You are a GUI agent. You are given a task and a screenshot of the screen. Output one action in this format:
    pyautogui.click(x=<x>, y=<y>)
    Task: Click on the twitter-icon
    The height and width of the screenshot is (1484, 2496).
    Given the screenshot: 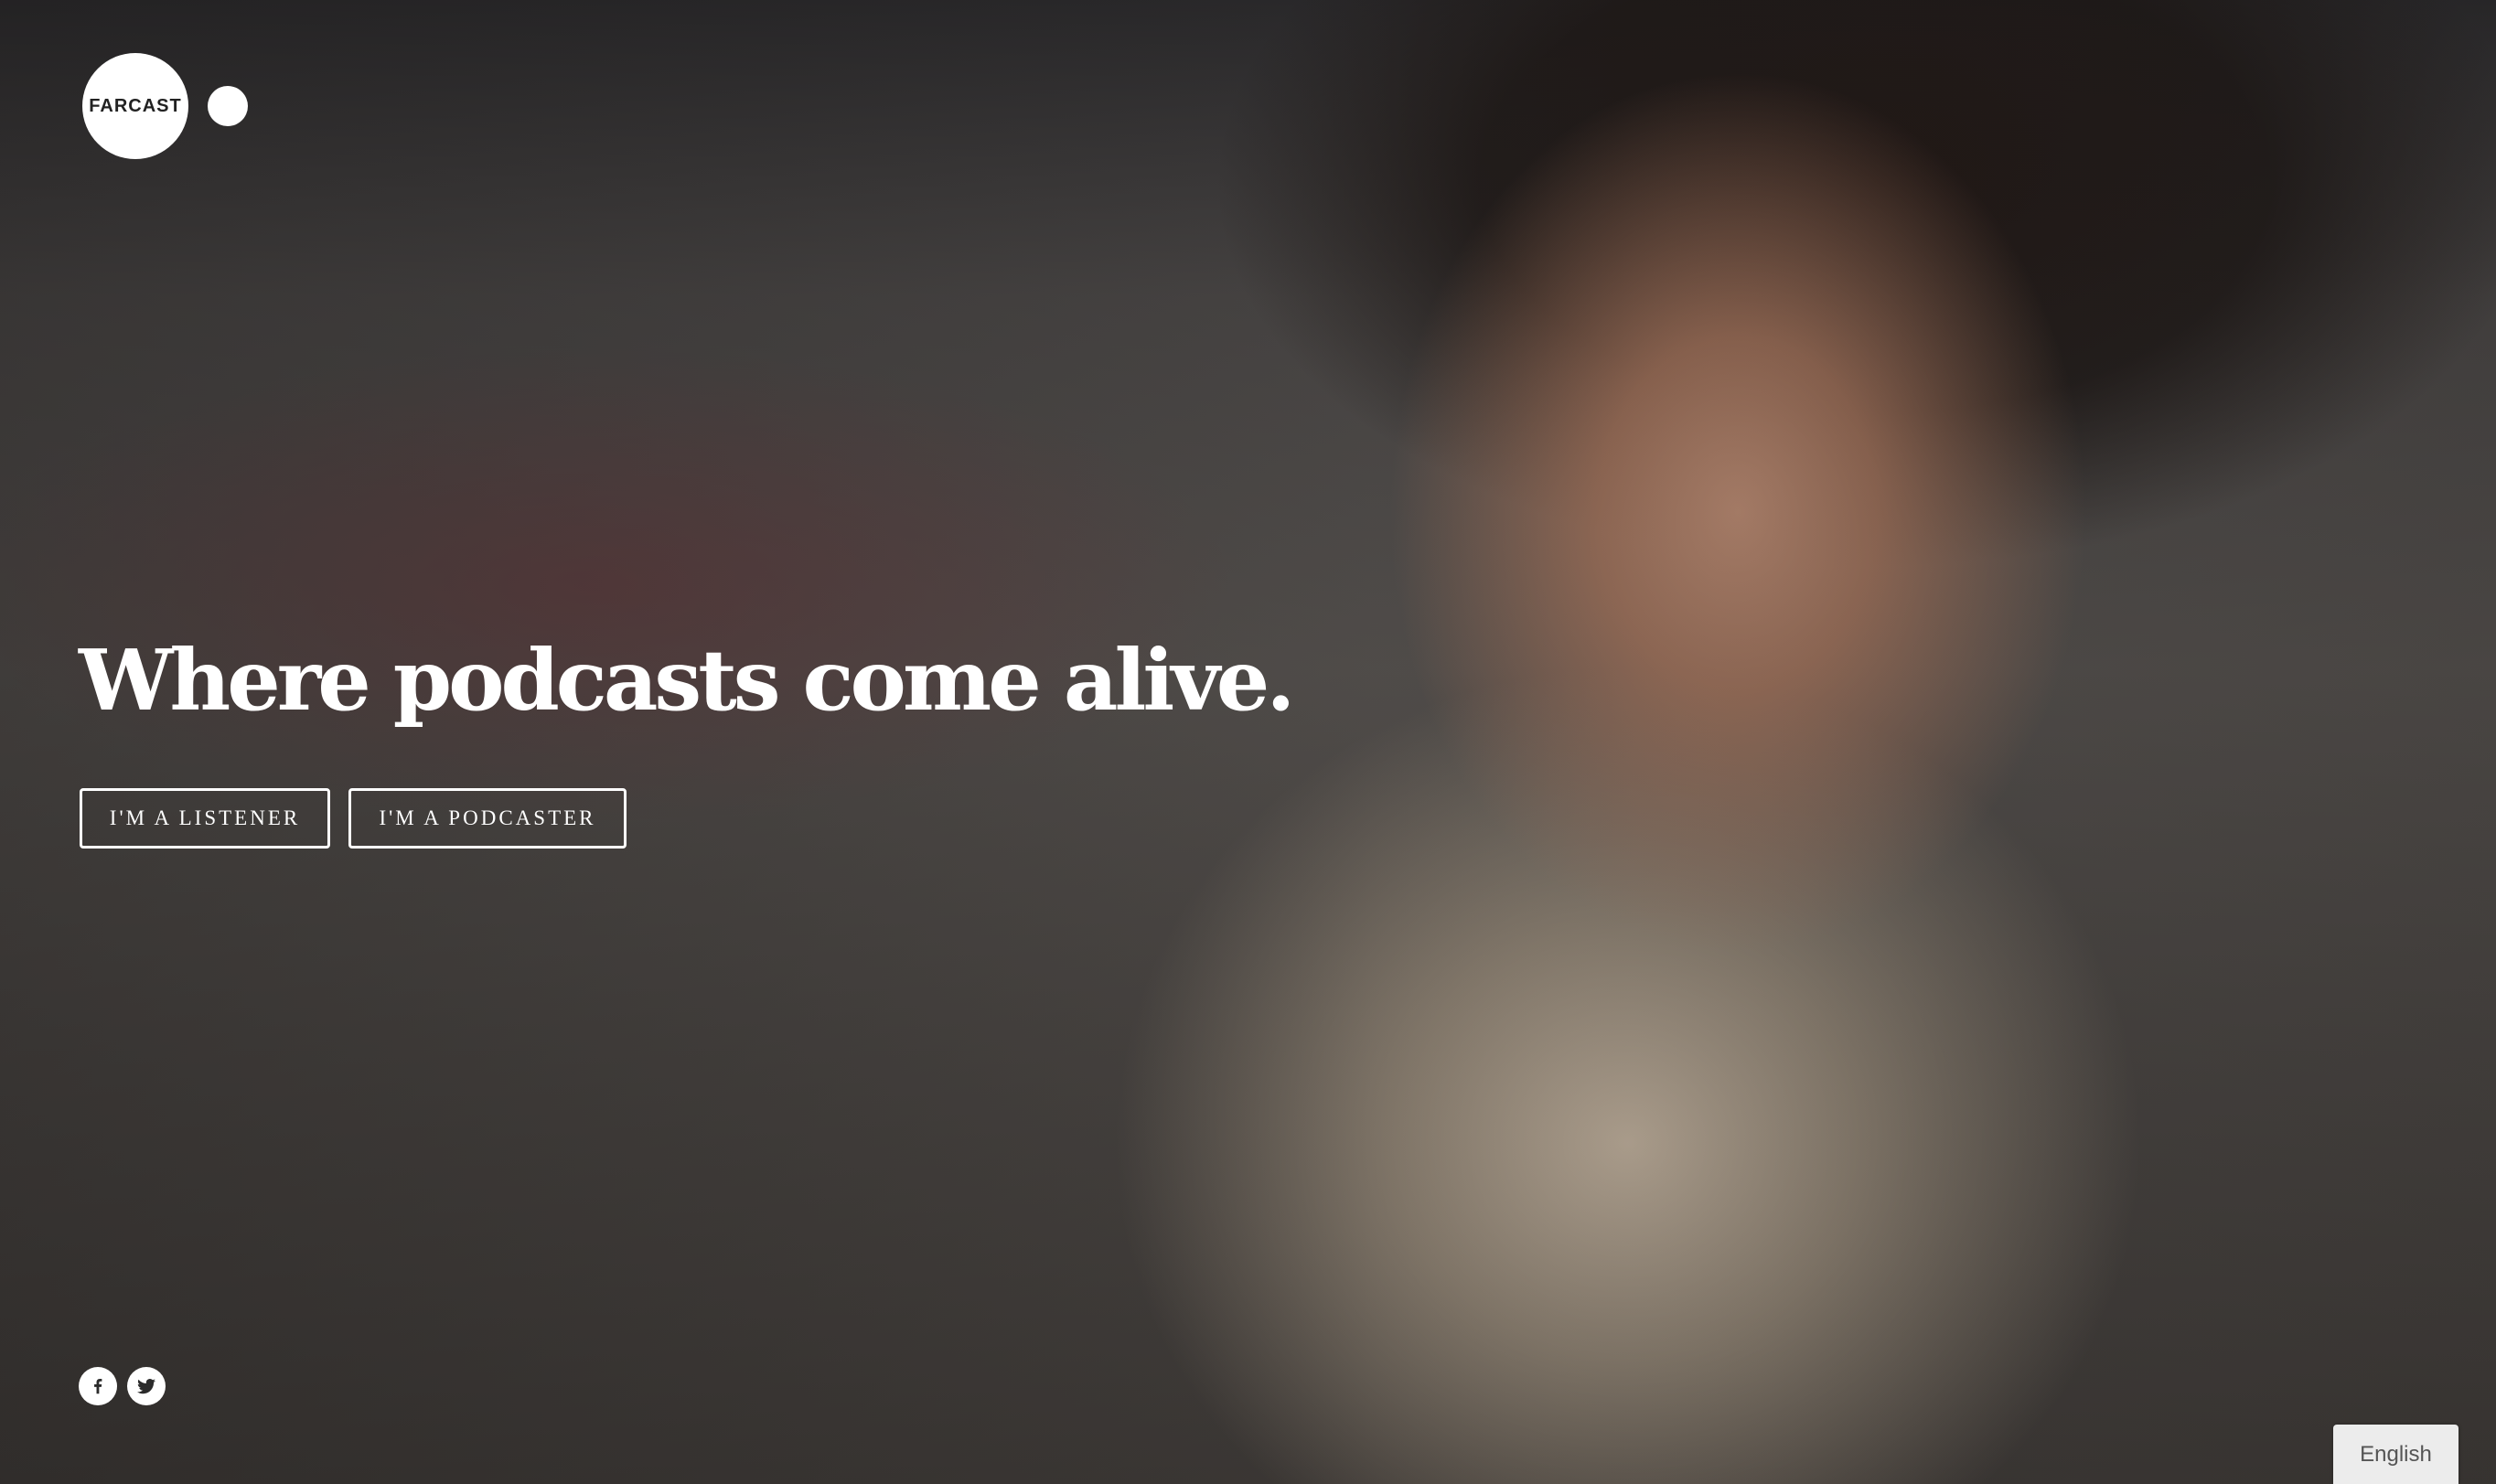 What is the action you would take?
    pyautogui.click(x=146, y=1386)
    